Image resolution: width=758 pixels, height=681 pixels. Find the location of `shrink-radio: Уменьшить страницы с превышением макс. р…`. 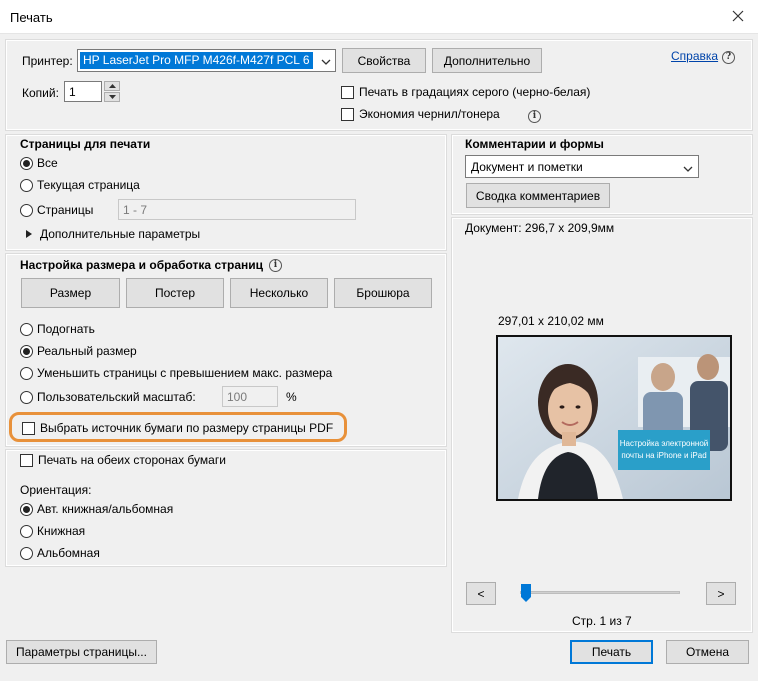

shrink-radio: Уменьшить страницы с превышением макс. р… is located at coordinates (176, 373).